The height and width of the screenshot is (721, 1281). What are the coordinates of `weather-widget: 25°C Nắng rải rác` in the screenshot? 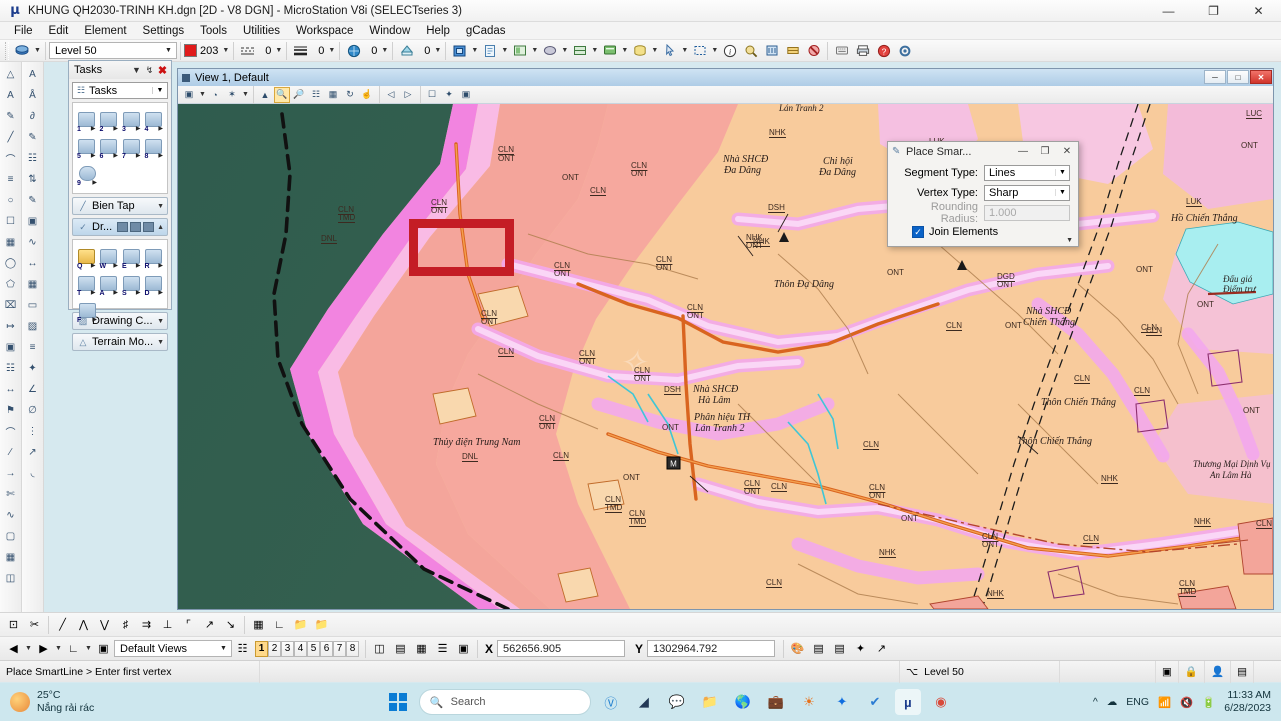 It's located at (125, 702).